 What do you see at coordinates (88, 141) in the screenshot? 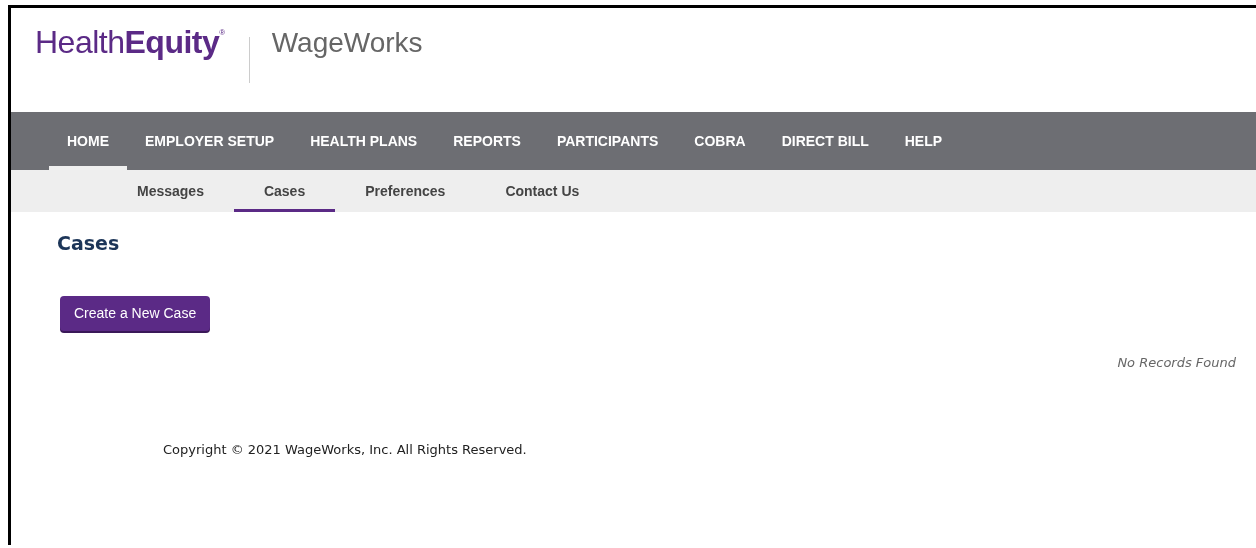
I see `main-nav-tab: HOME` at bounding box center [88, 141].